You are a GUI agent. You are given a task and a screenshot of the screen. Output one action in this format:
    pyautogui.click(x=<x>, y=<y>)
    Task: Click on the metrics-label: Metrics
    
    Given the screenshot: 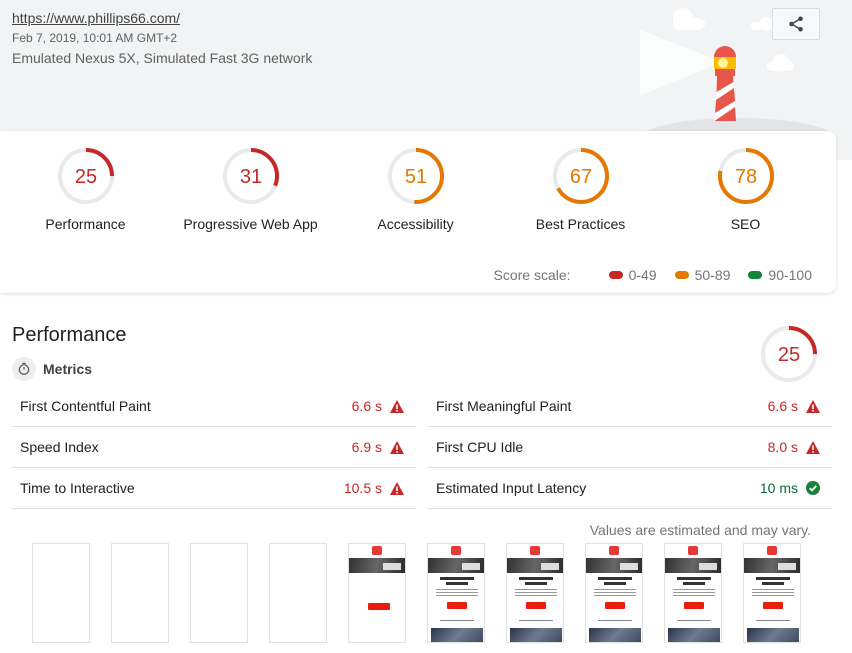 What is the action you would take?
    pyautogui.click(x=68, y=369)
    